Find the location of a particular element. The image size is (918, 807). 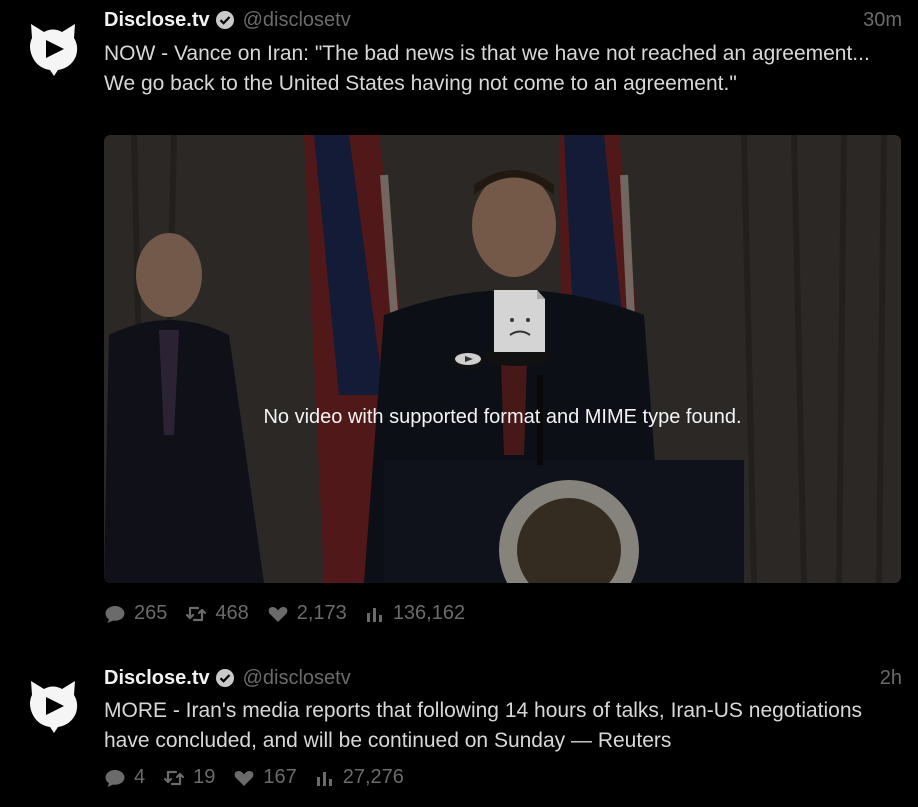

reply-count: 4 is located at coordinates (140, 777).